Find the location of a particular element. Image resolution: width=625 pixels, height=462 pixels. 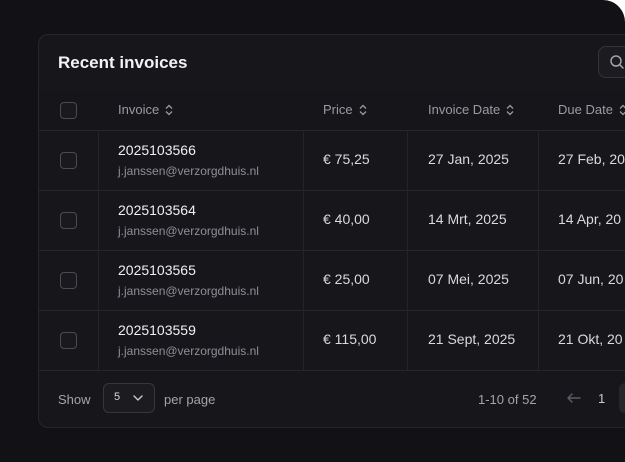

invoice-date: 07 Mei, 2025 is located at coordinates (468, 279).